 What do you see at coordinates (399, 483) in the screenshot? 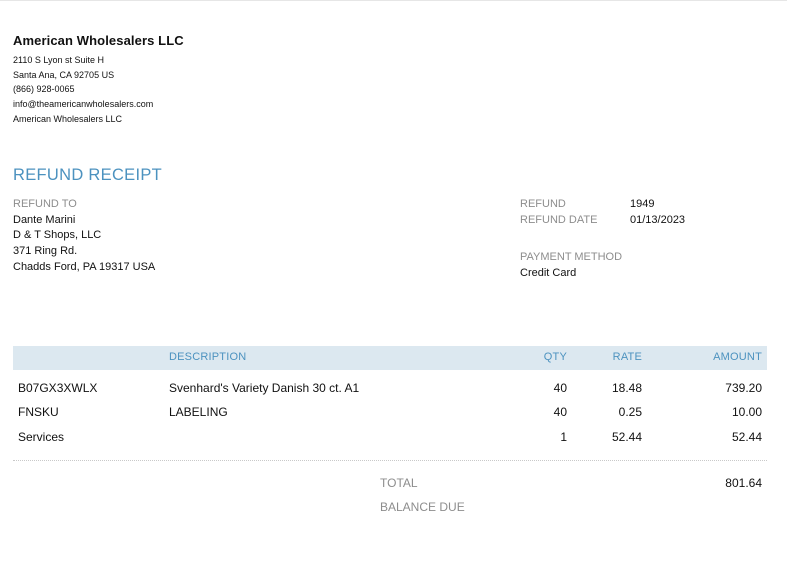
I see `total-label: TOTAL` at bounding box center [399, 483].